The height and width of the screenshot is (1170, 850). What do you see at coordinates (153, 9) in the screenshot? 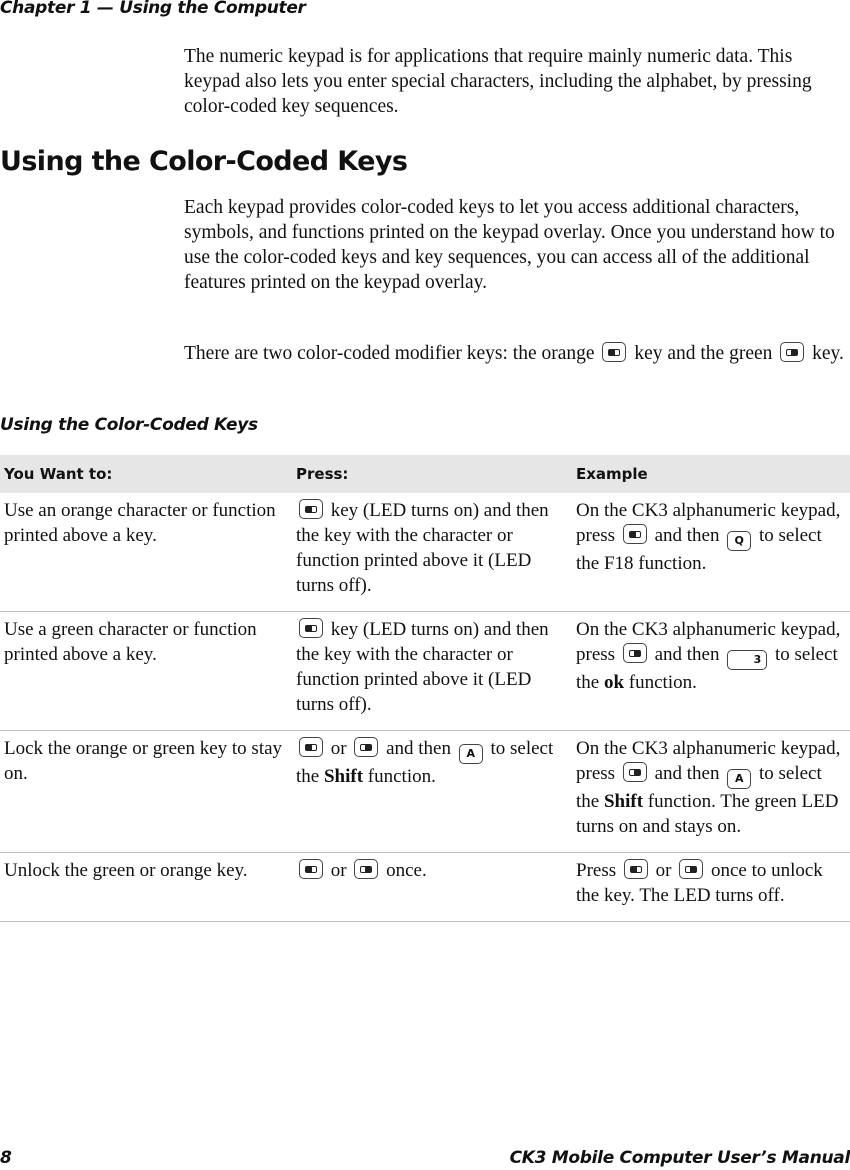
I see `chapter-header: Chapter 1 — Using the Computer` at bounding box center [153, 9].